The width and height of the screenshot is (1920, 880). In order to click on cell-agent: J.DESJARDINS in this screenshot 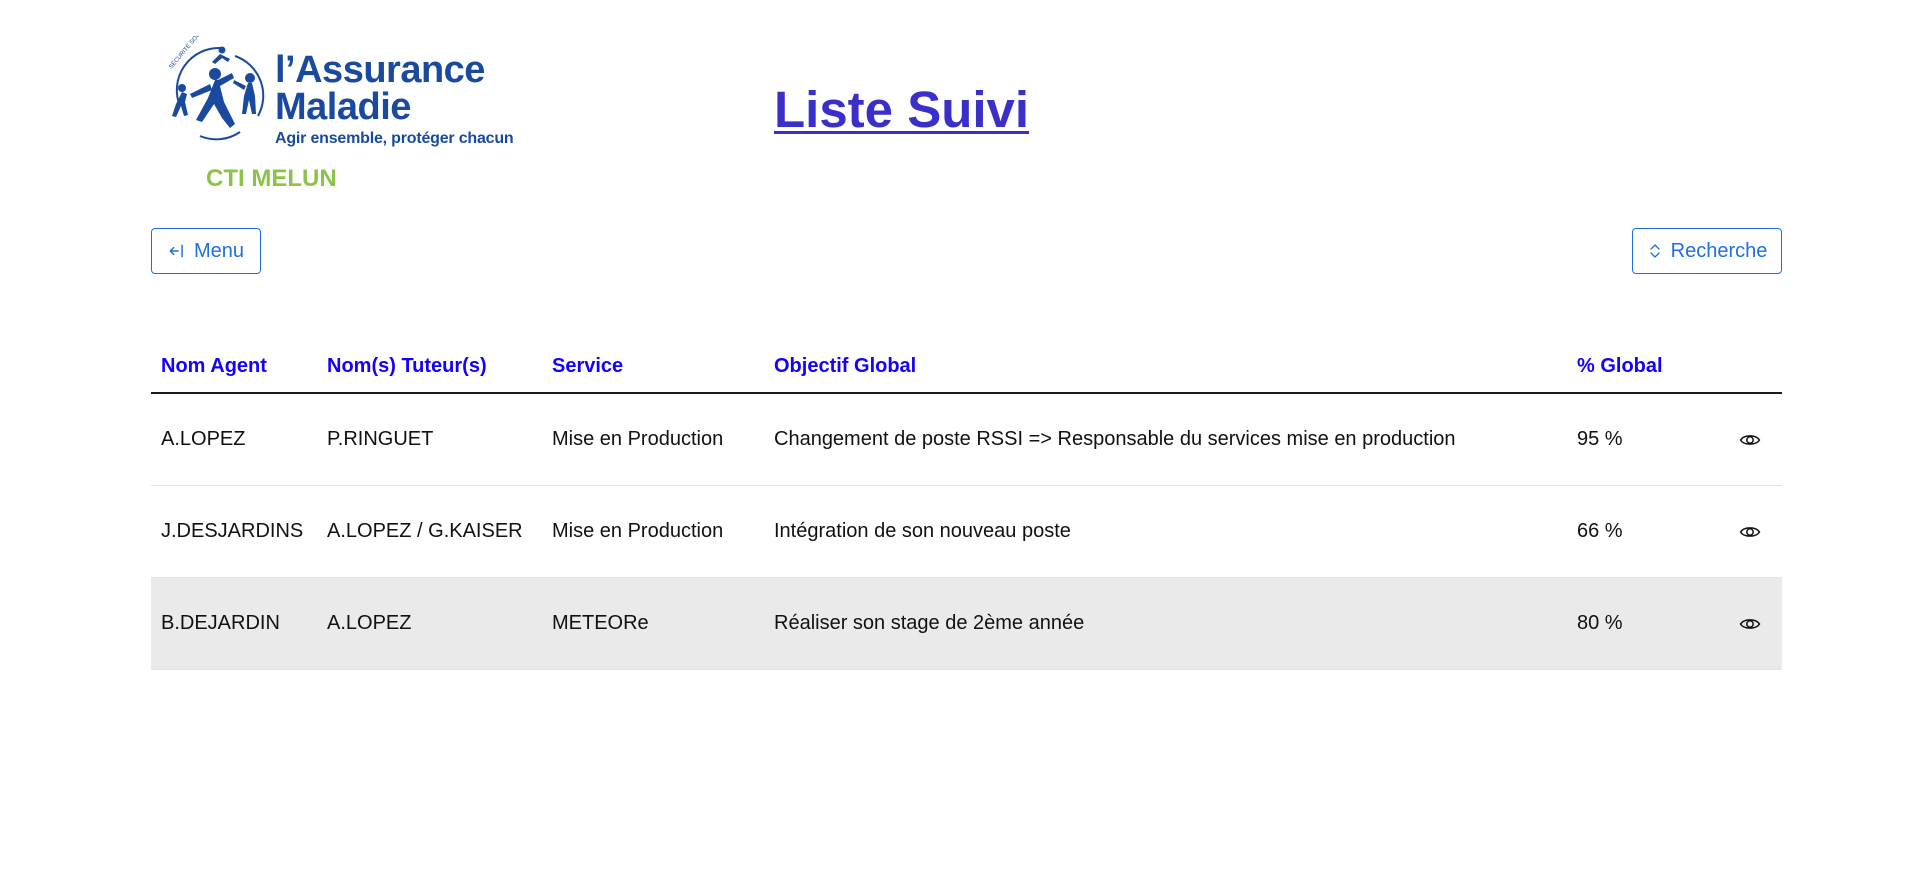, I will do `click(234, 531)`.